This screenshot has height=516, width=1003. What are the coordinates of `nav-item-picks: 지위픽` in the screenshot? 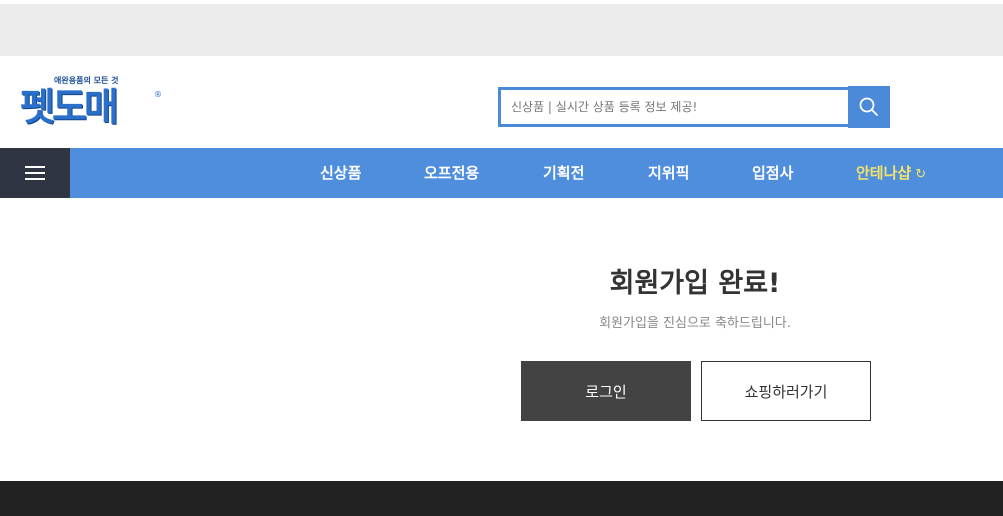 It's located at (668, 173).